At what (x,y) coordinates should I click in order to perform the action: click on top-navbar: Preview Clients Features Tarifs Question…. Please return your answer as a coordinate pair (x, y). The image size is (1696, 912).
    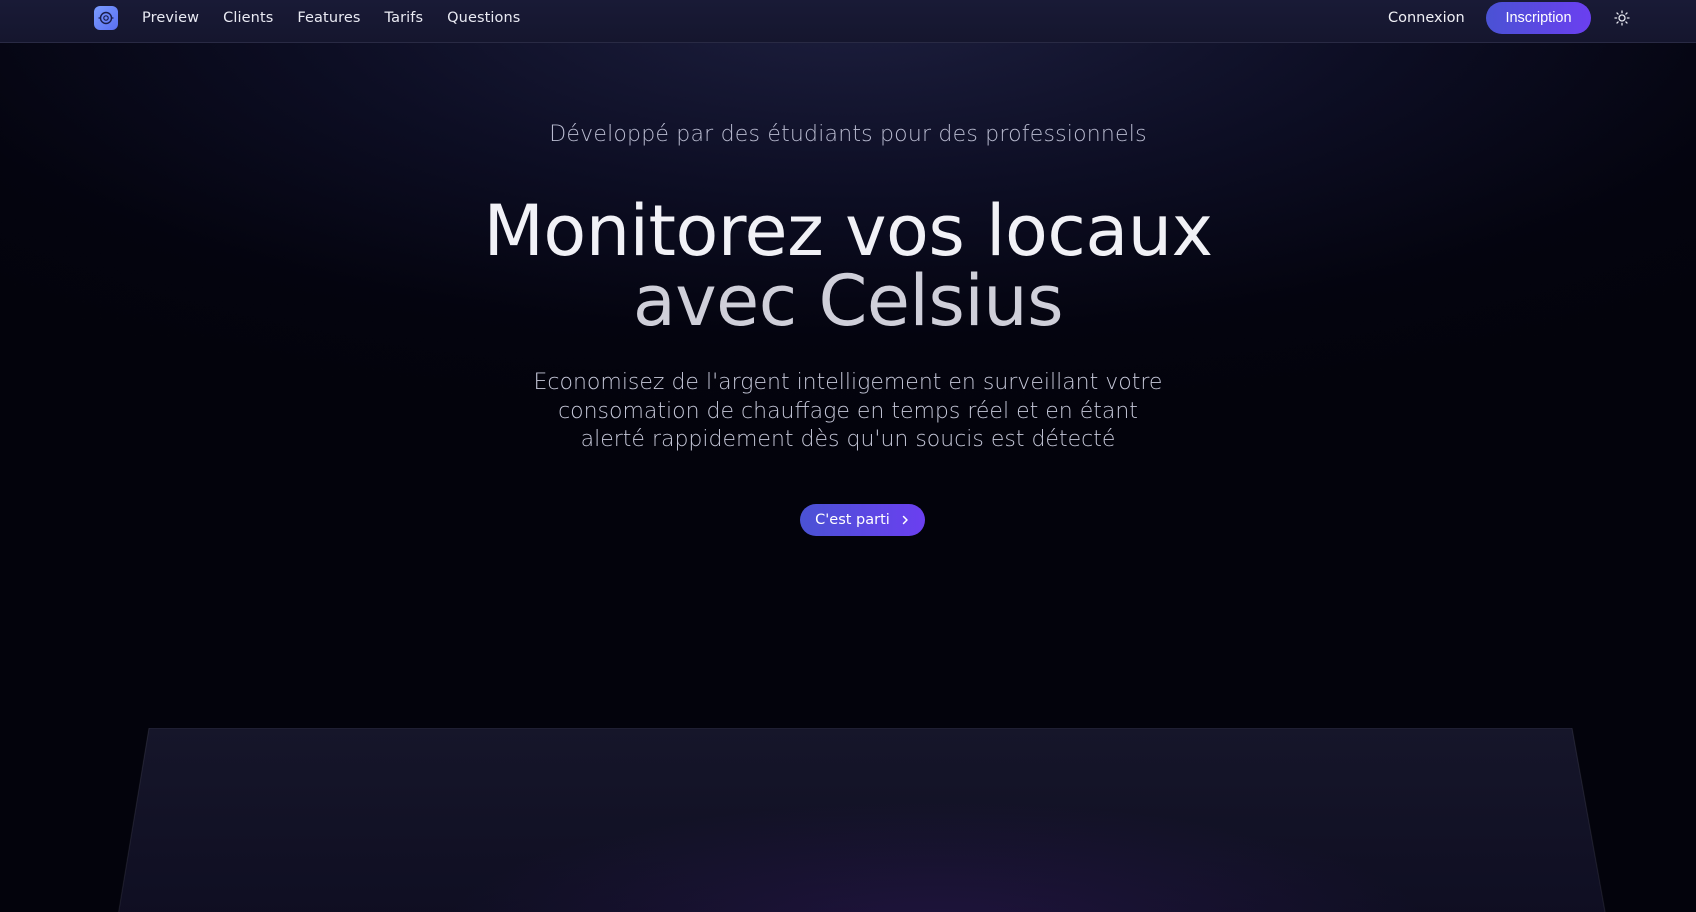
    Looking at the image, I should click on (848, 21).